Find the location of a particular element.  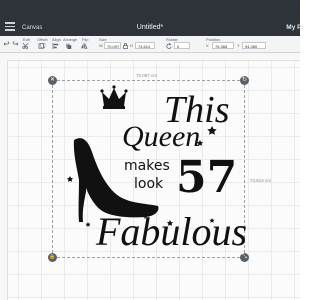

word-fabulous: Fabulous is located at coordinates (171, 231).